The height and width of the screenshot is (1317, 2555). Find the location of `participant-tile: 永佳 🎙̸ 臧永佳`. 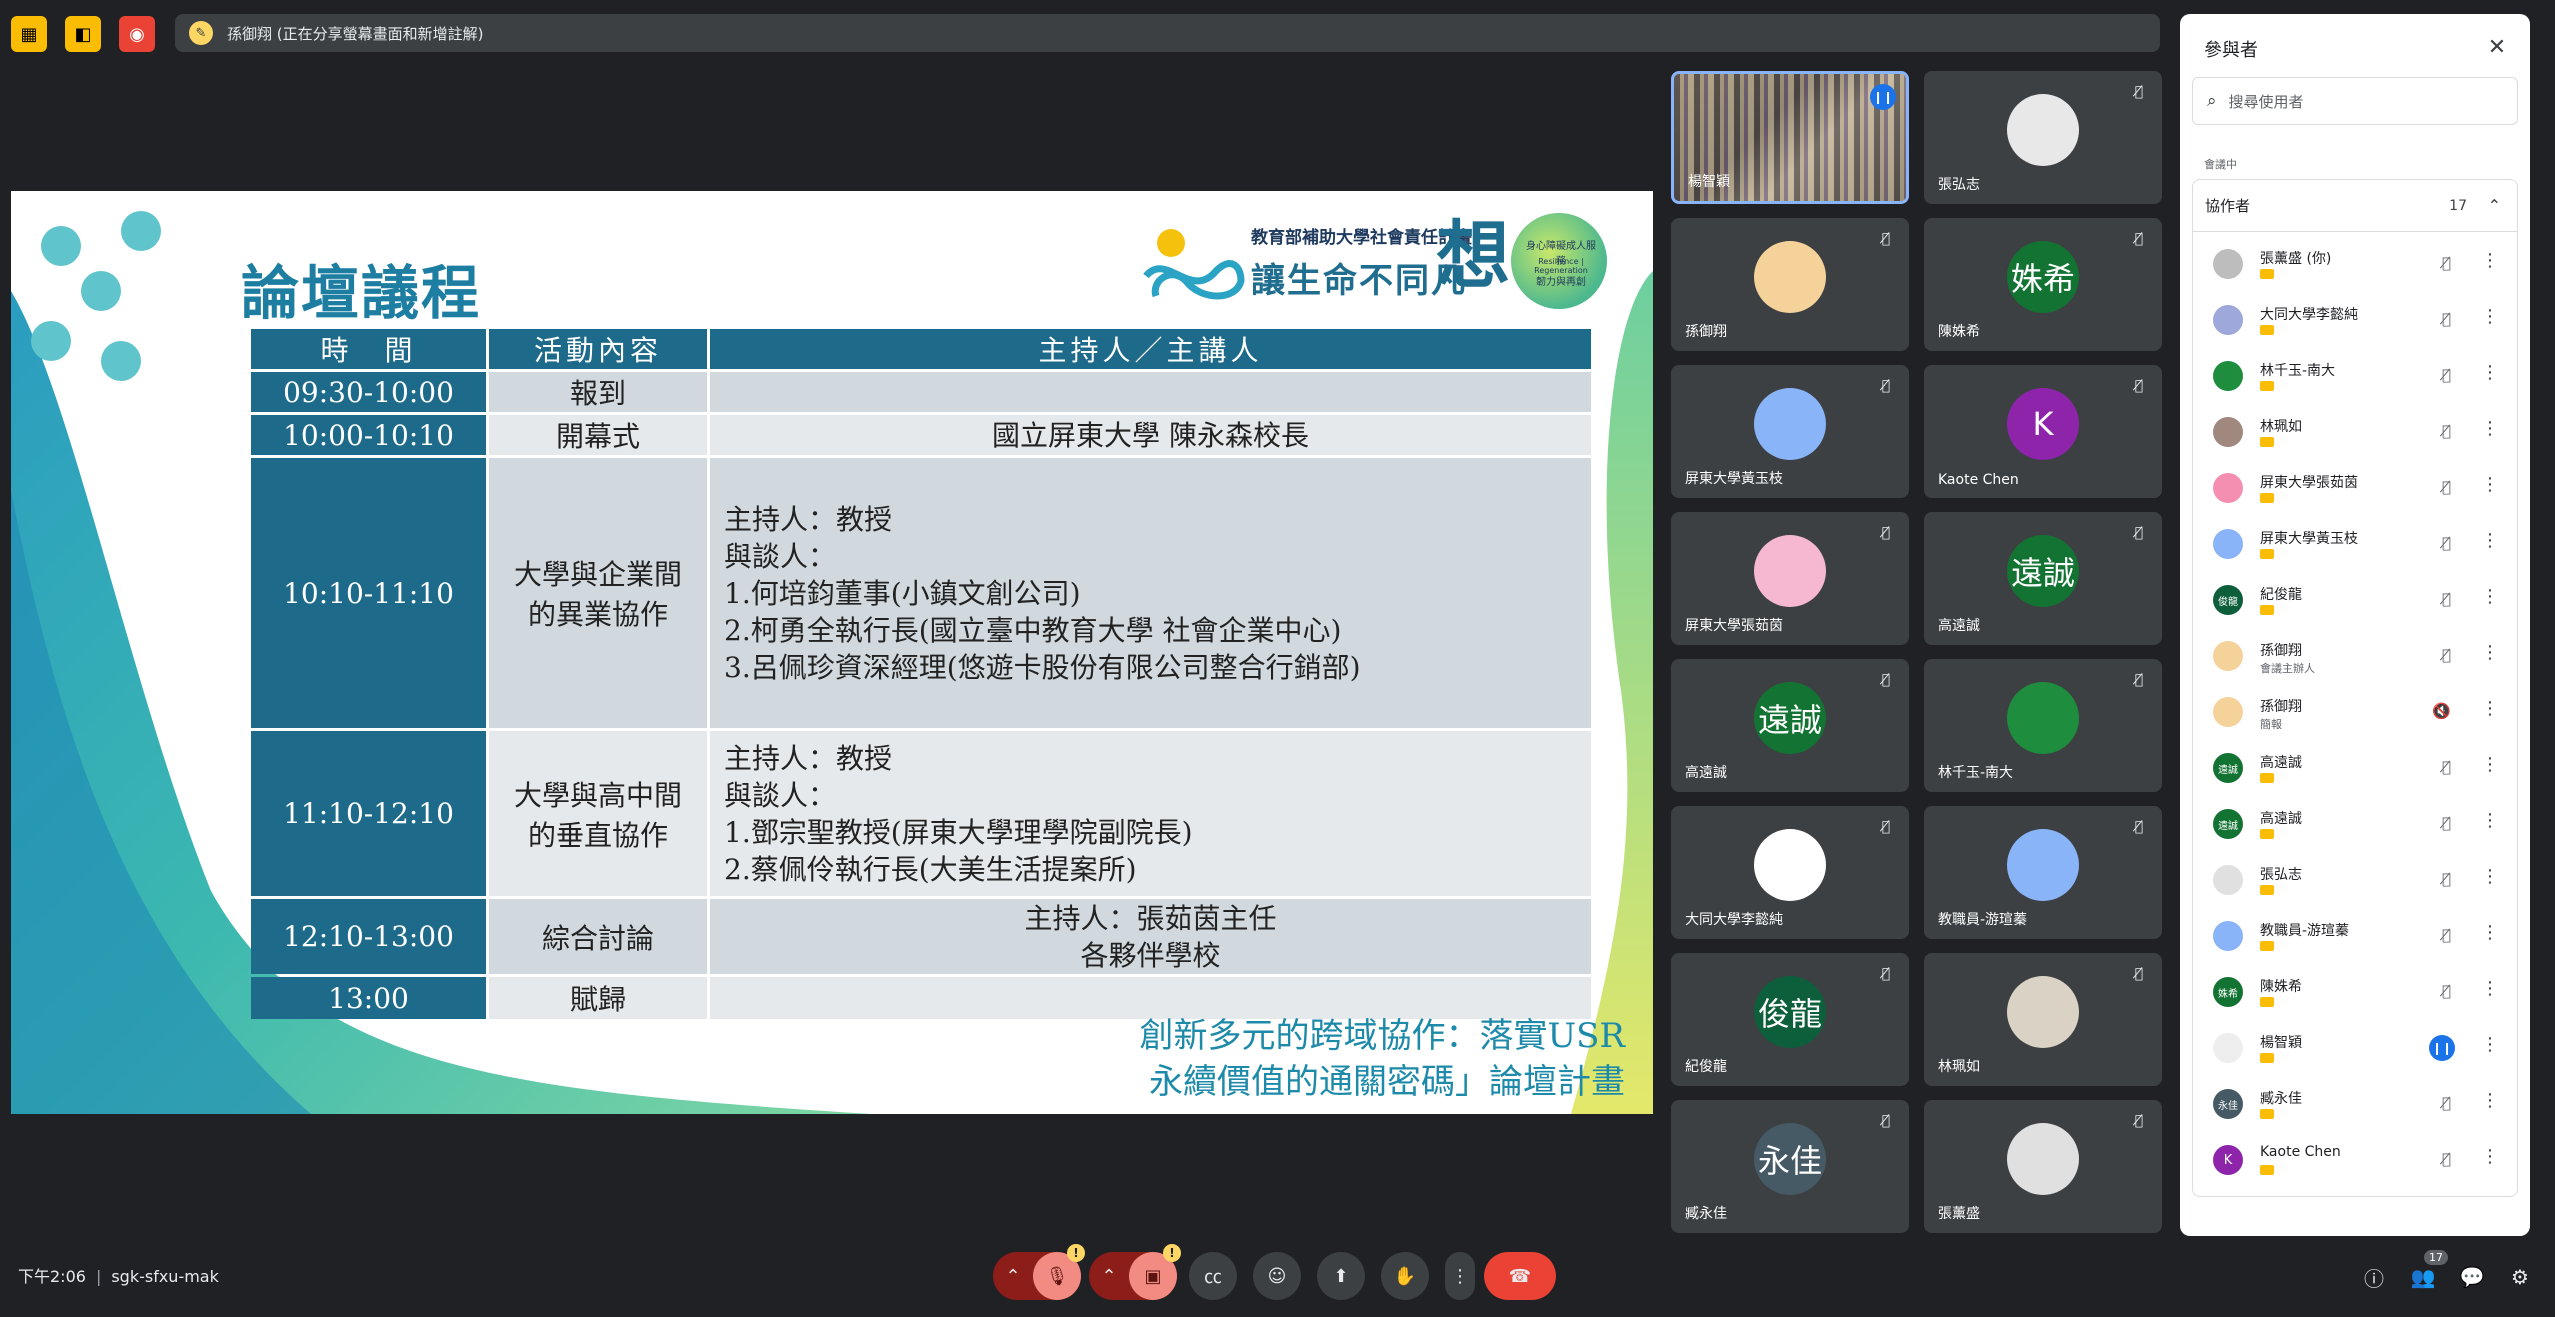

participant-tile: 永佳 🎙̸ 臧永佳 is located at coordinates (1790, 1166).